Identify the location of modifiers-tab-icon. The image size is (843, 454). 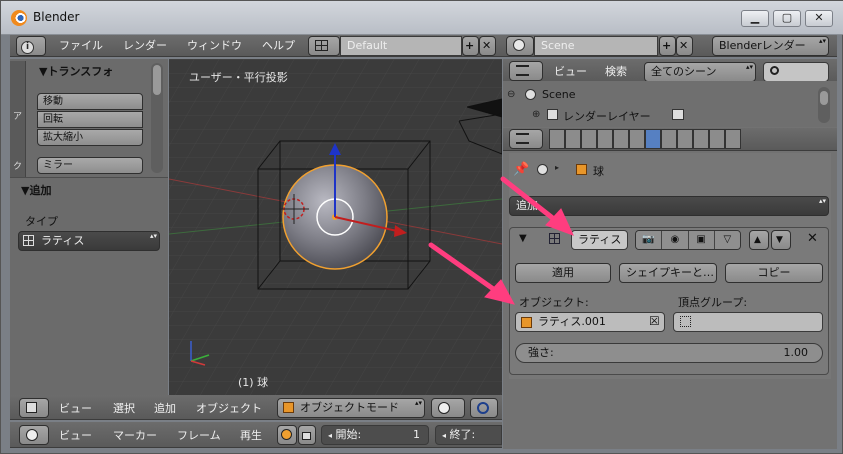
(653, 139).